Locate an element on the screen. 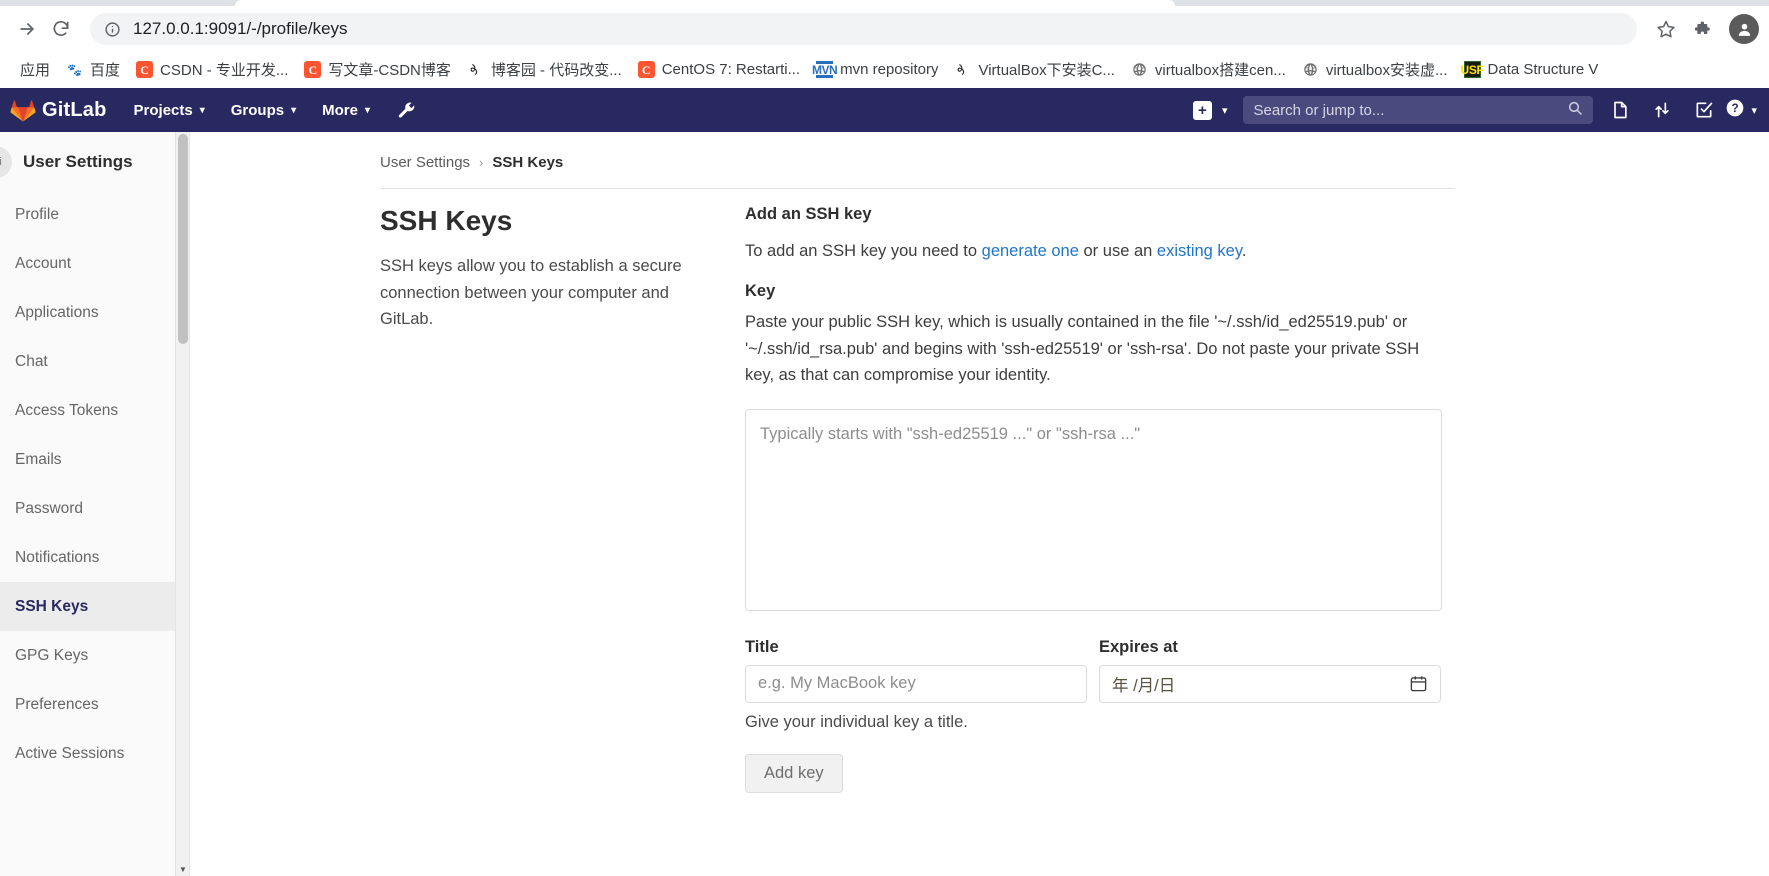 The height and width of the screenshot is (876, 1769). bookmark-item: USF Data Structure V is located at coordinates (1531, 70).